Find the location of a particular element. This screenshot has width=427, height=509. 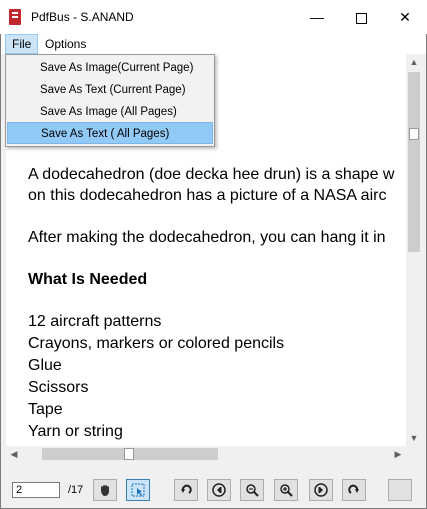

menu-options: Options is located at coordinates (65, 44).